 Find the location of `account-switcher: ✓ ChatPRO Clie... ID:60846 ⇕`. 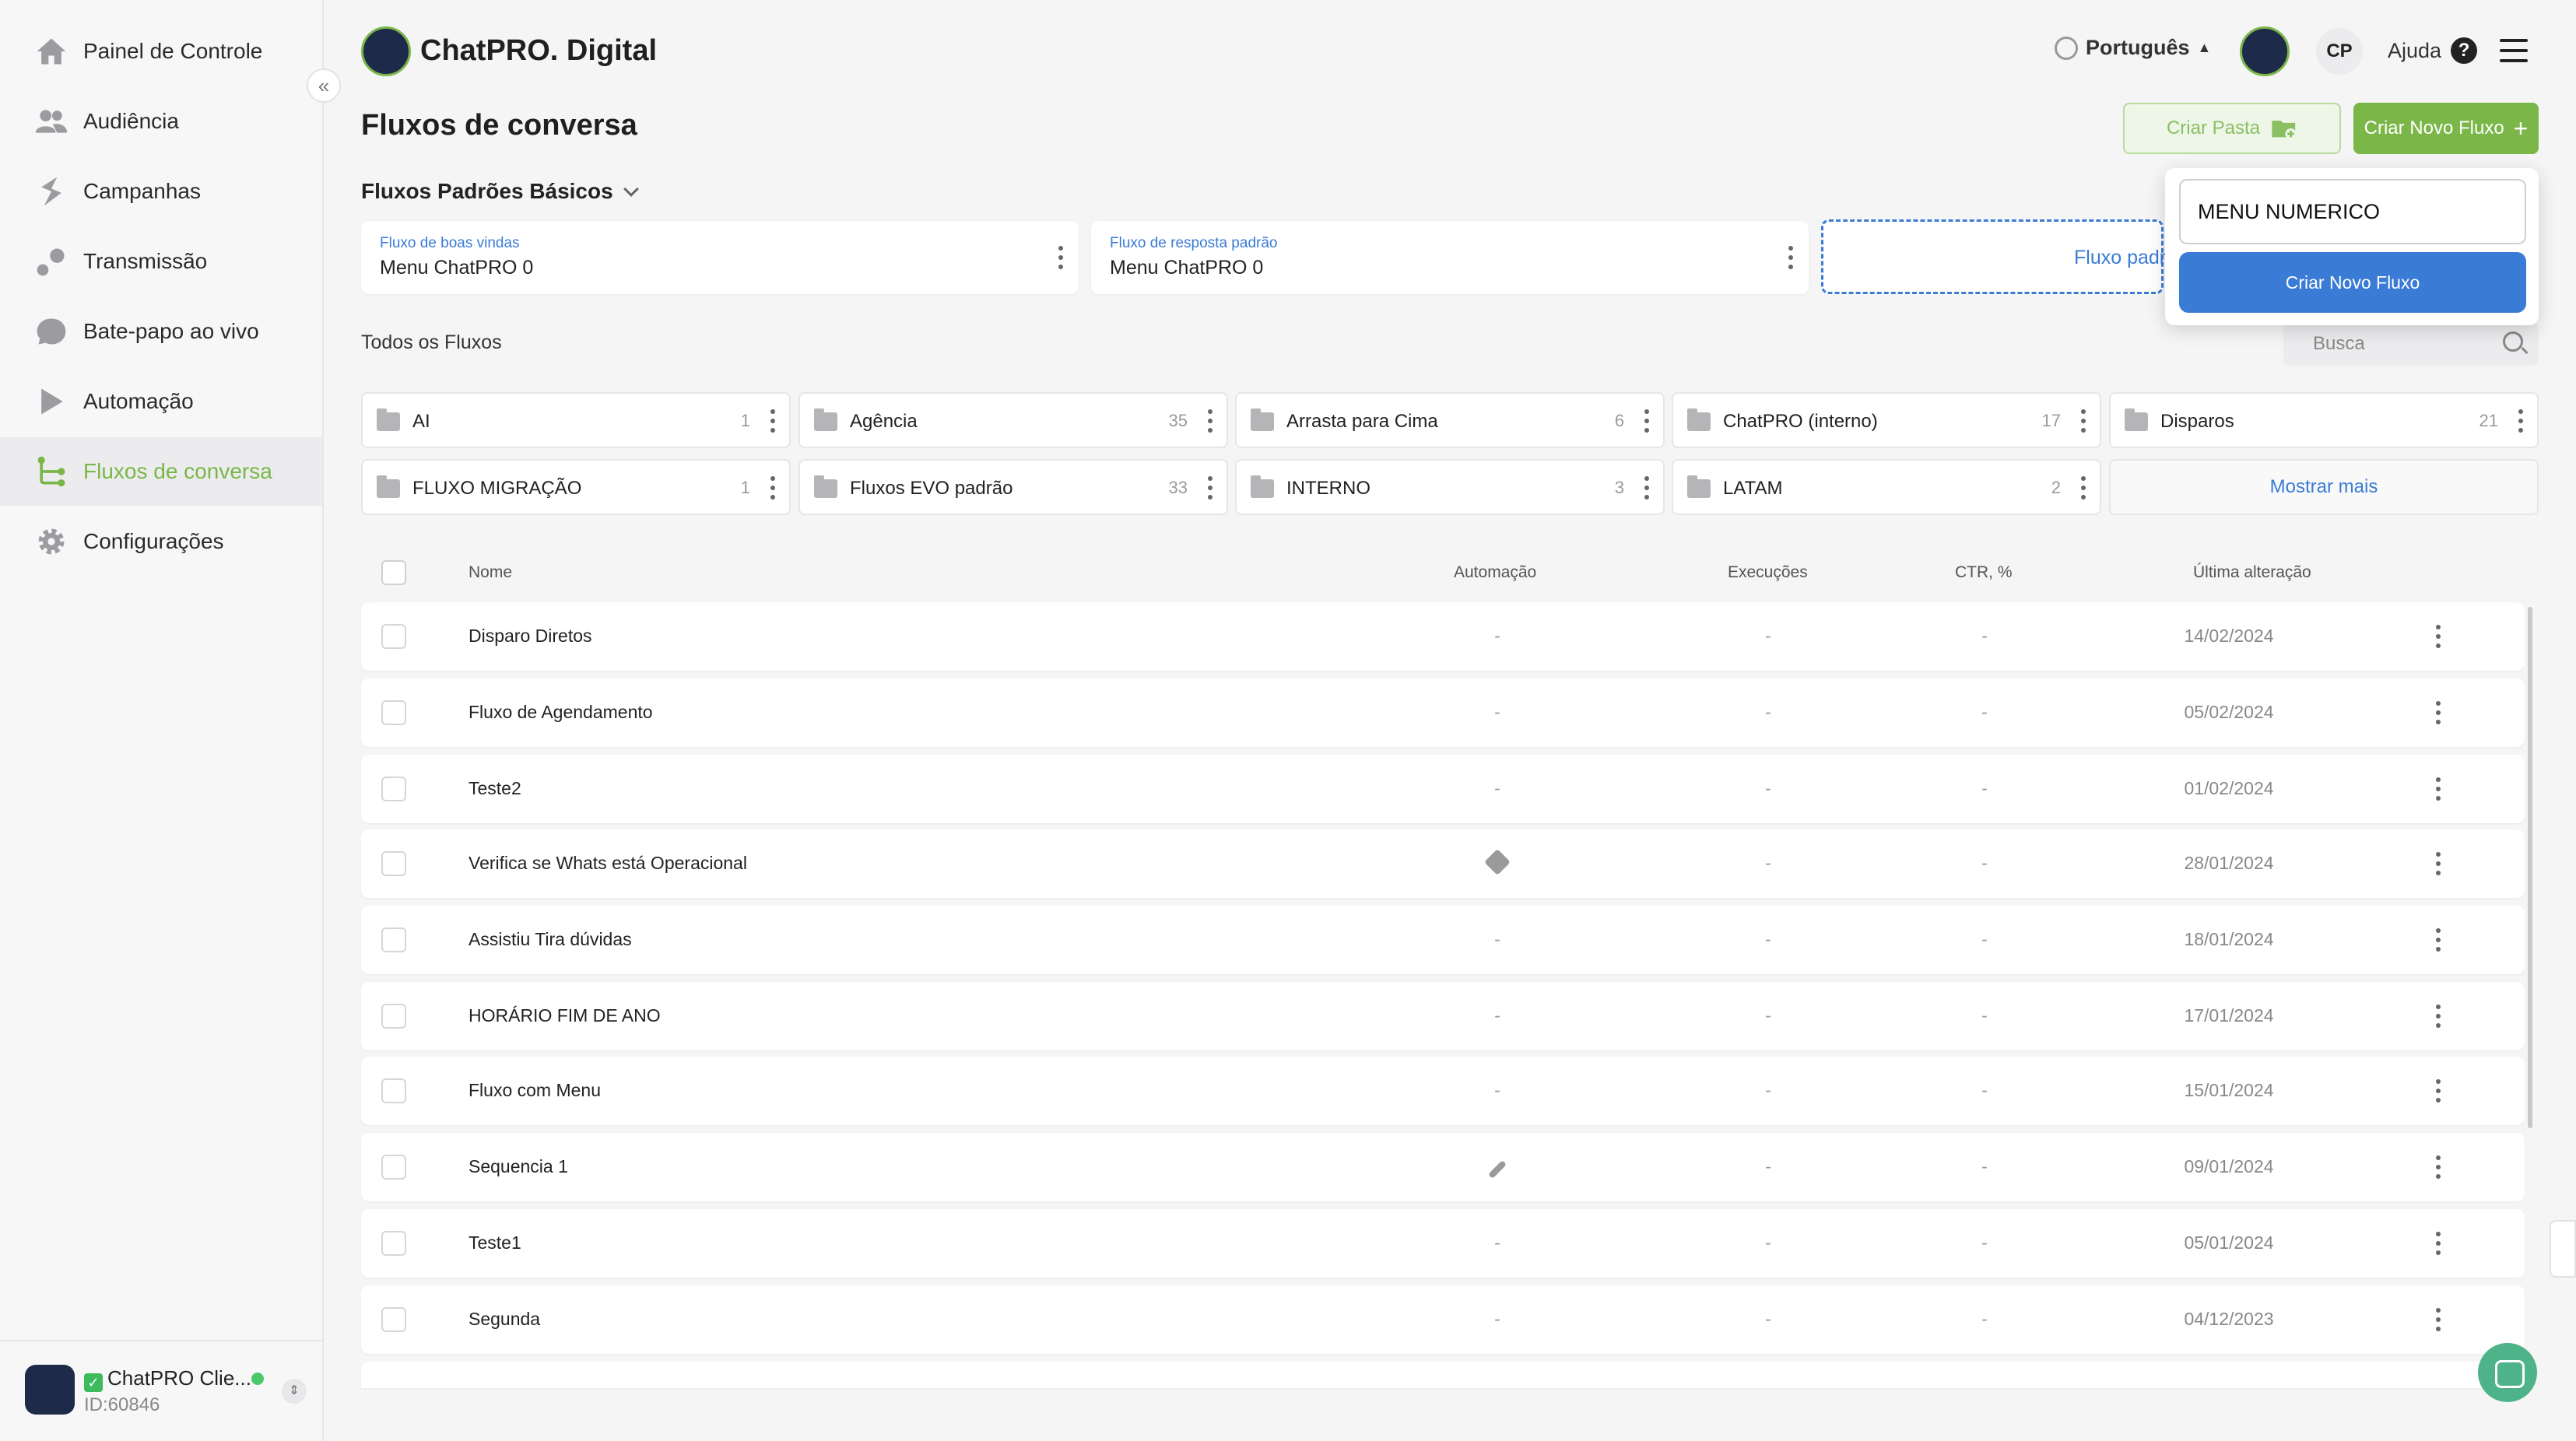

account-switcher: ✓ ChatPRO Clie... ID:60846 ⇕ is located at coordinates (161, 1390).